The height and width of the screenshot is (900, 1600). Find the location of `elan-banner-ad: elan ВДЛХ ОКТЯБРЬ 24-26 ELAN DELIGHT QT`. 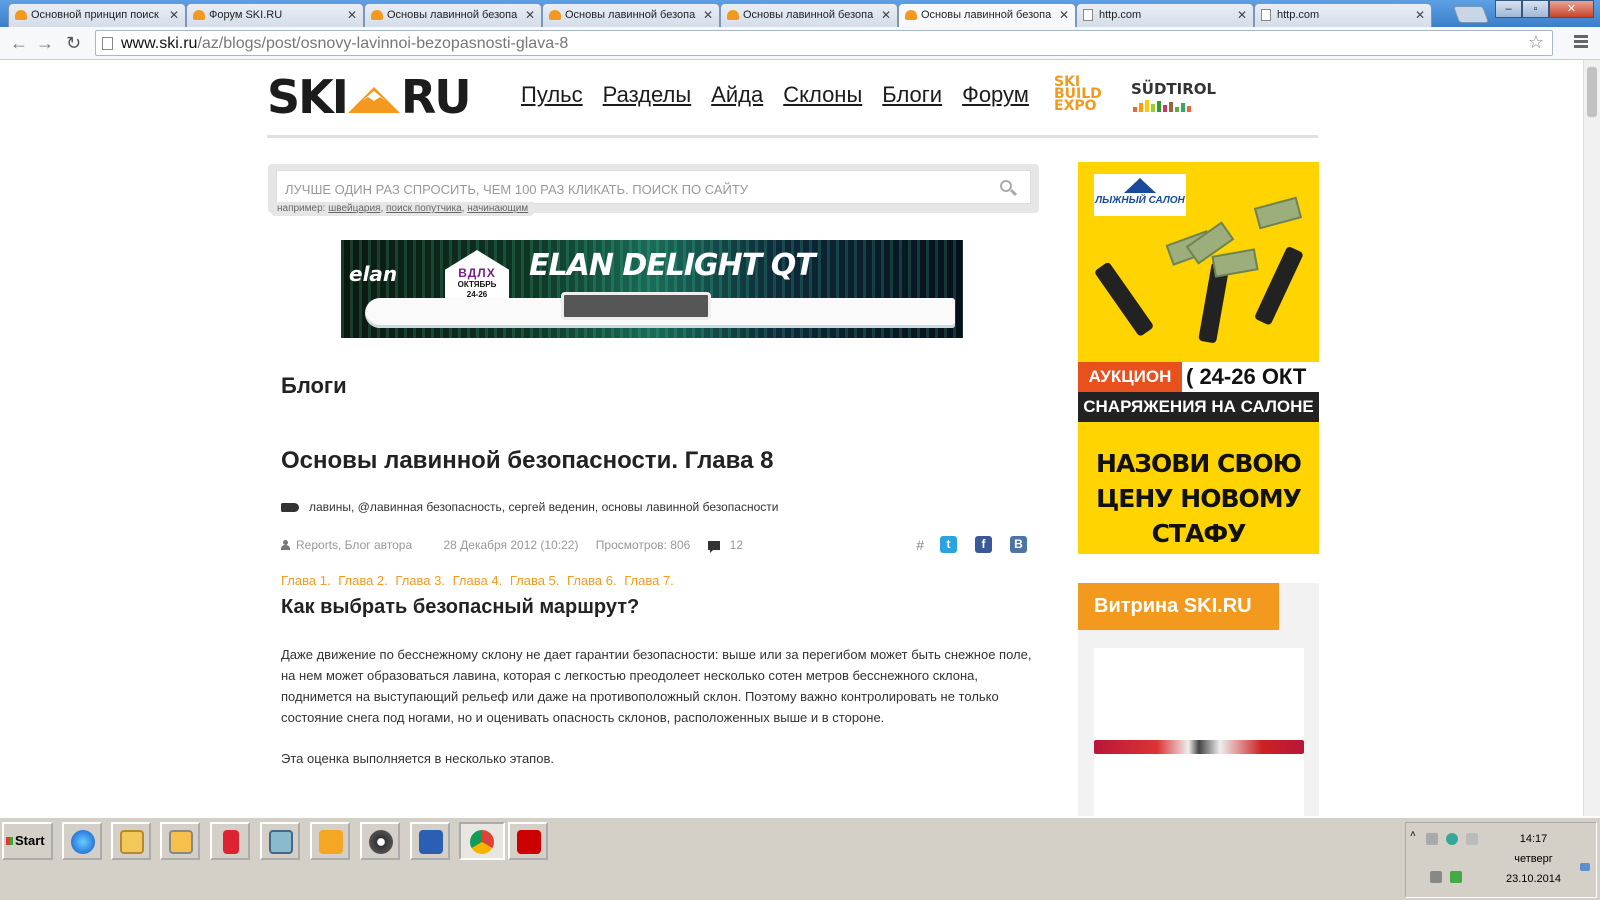

elan-banner-ad: elan ВДЛХ ОКТЯБРЬ 24-26 ELAN DELIGHT QT is located at coordinates (652, 289).